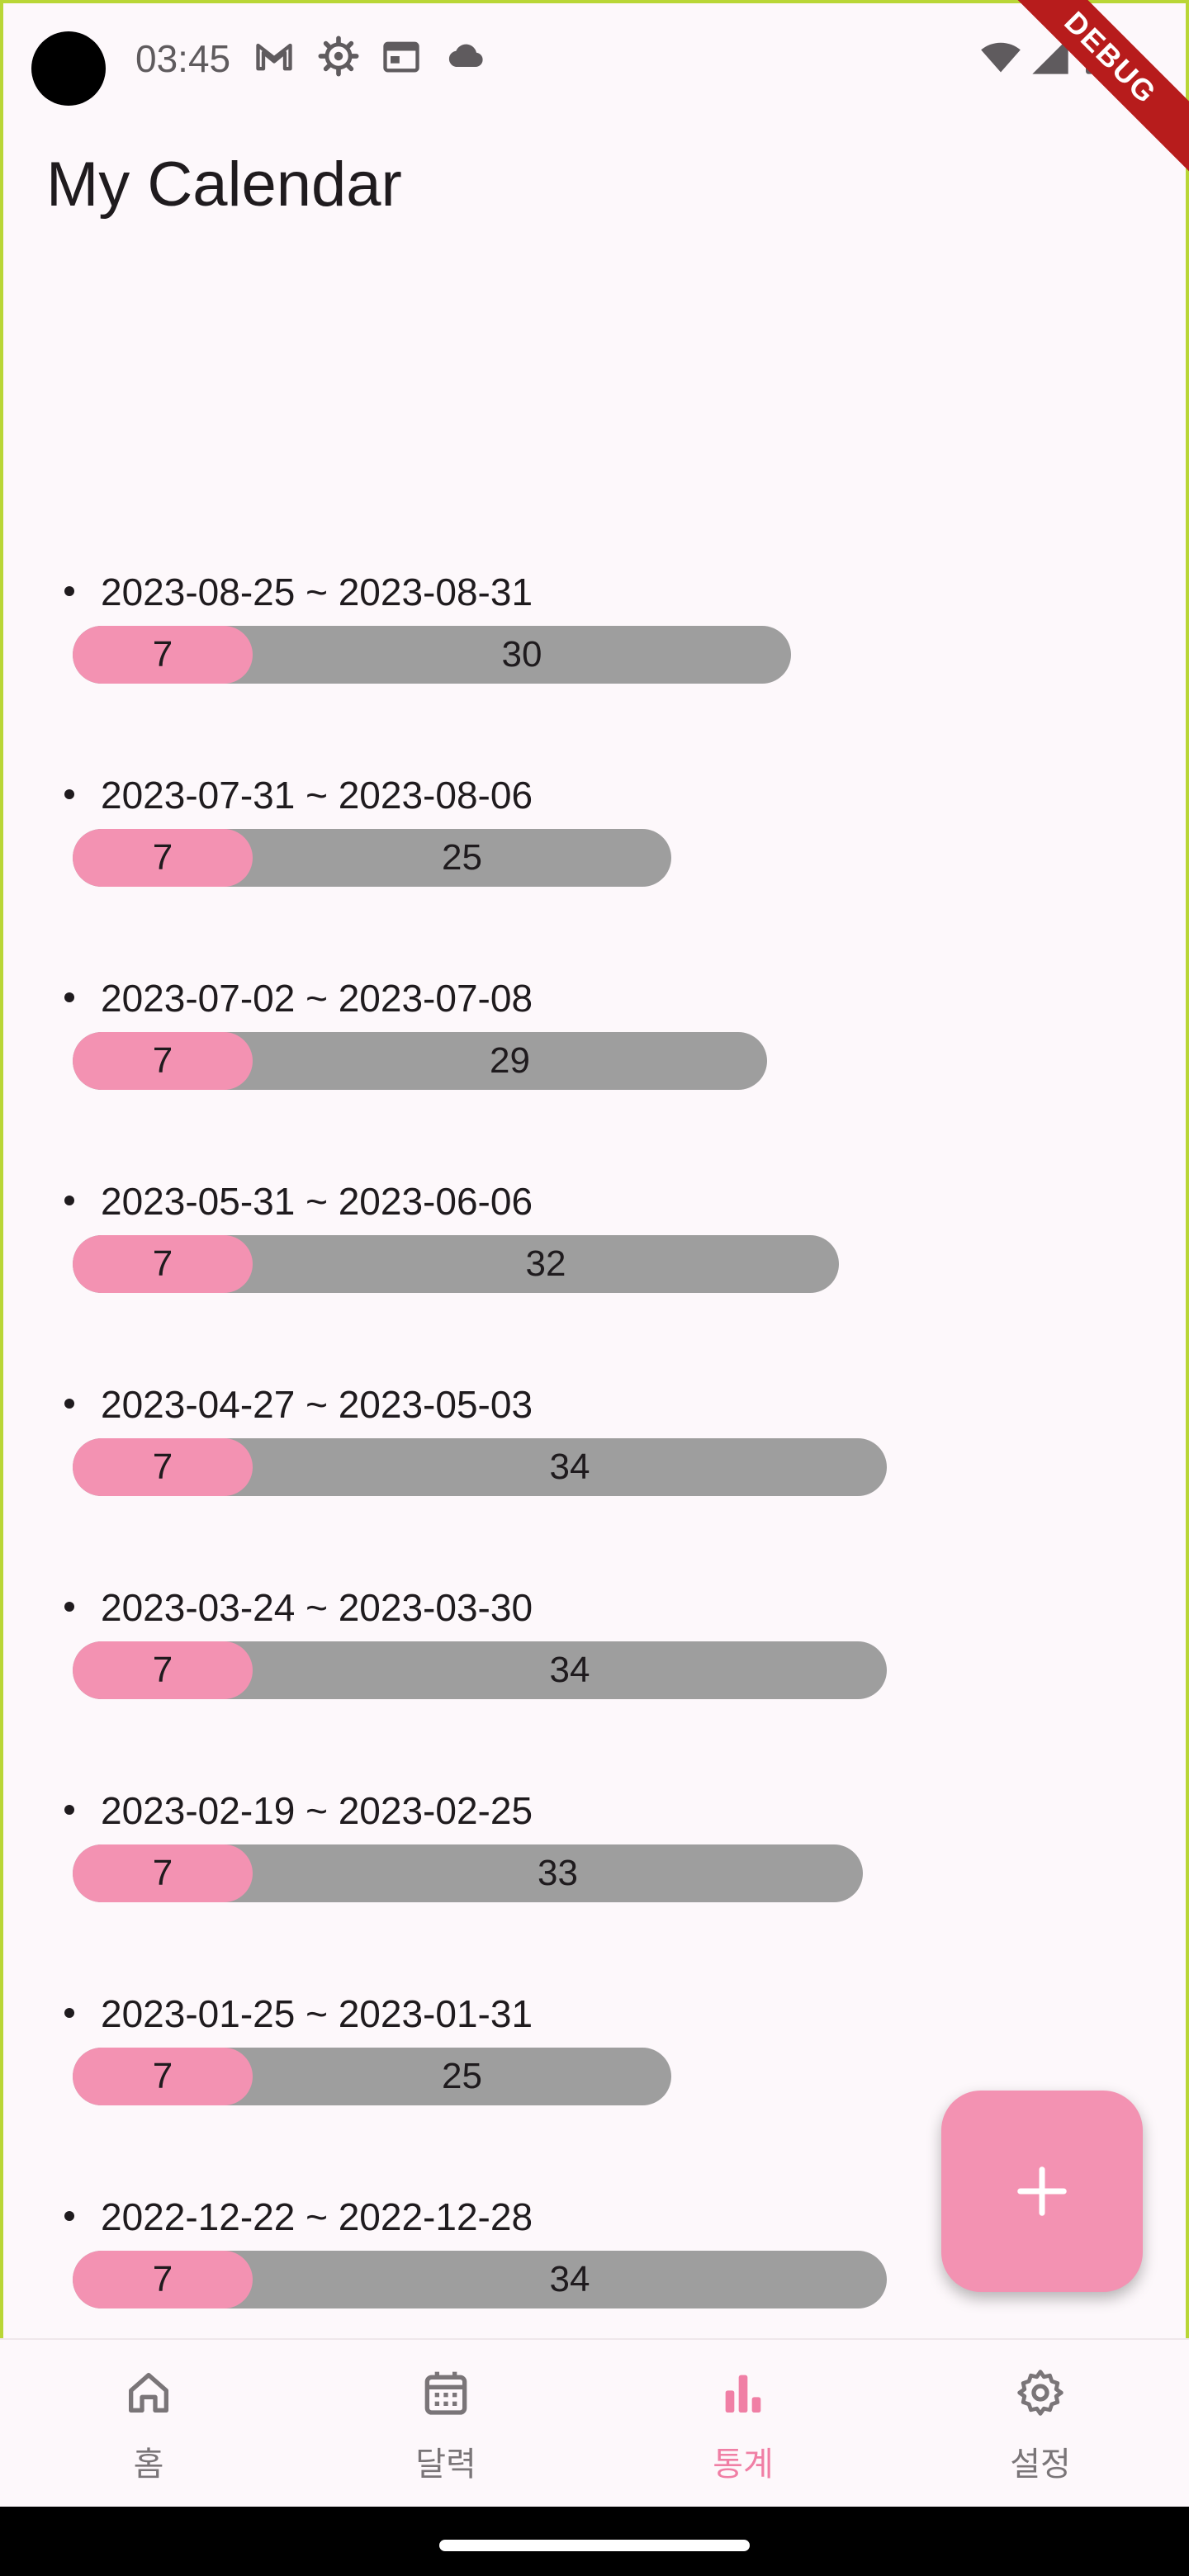  I want to click on nav-label-settings: 설정, so click(1040, 2465).